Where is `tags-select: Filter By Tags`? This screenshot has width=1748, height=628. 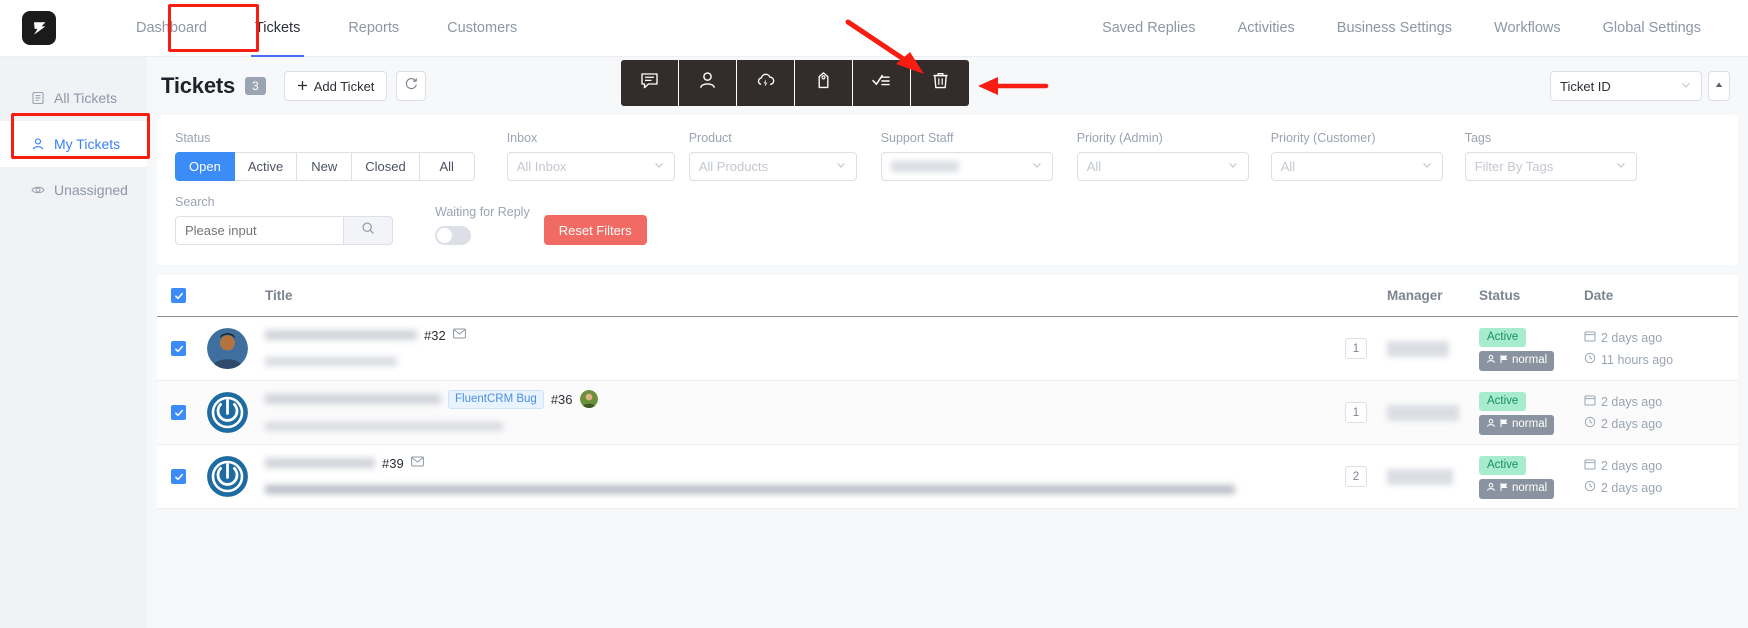 tags-select: Filter By Tags is located at coordinates (1550, 166).